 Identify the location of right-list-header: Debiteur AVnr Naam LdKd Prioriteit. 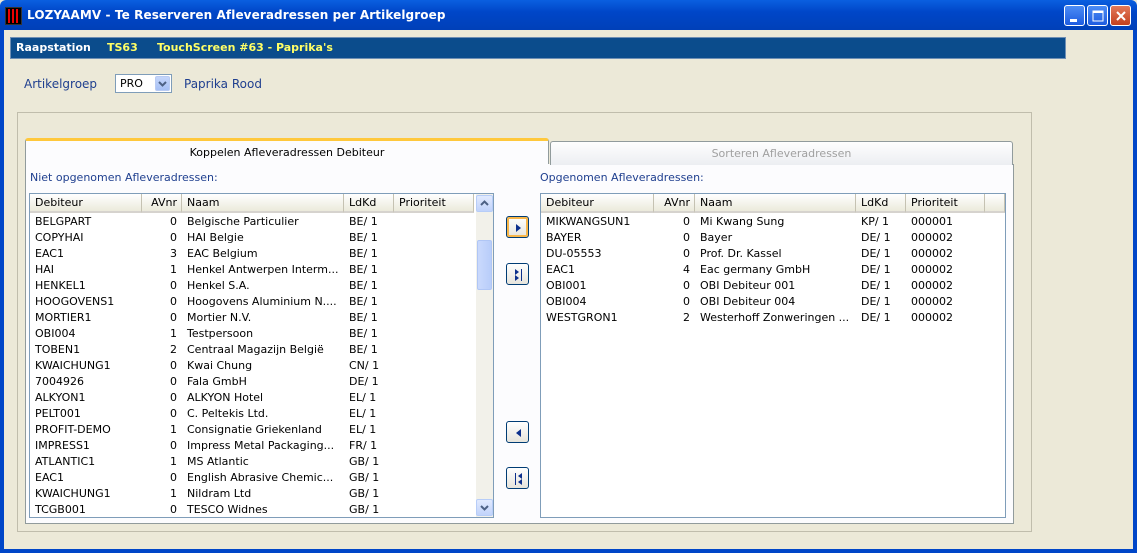
(773, 203).